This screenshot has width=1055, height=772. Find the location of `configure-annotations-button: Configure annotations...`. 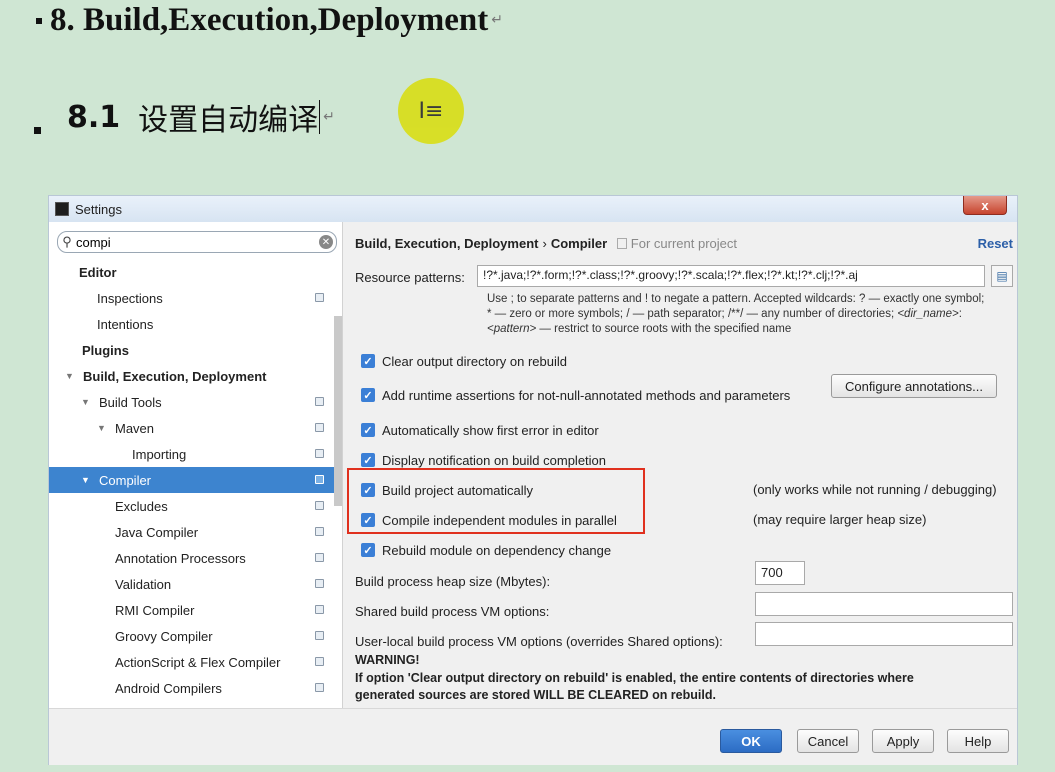

configure-annotations-button: Configure annotations... is located at coordinates (914, 386).